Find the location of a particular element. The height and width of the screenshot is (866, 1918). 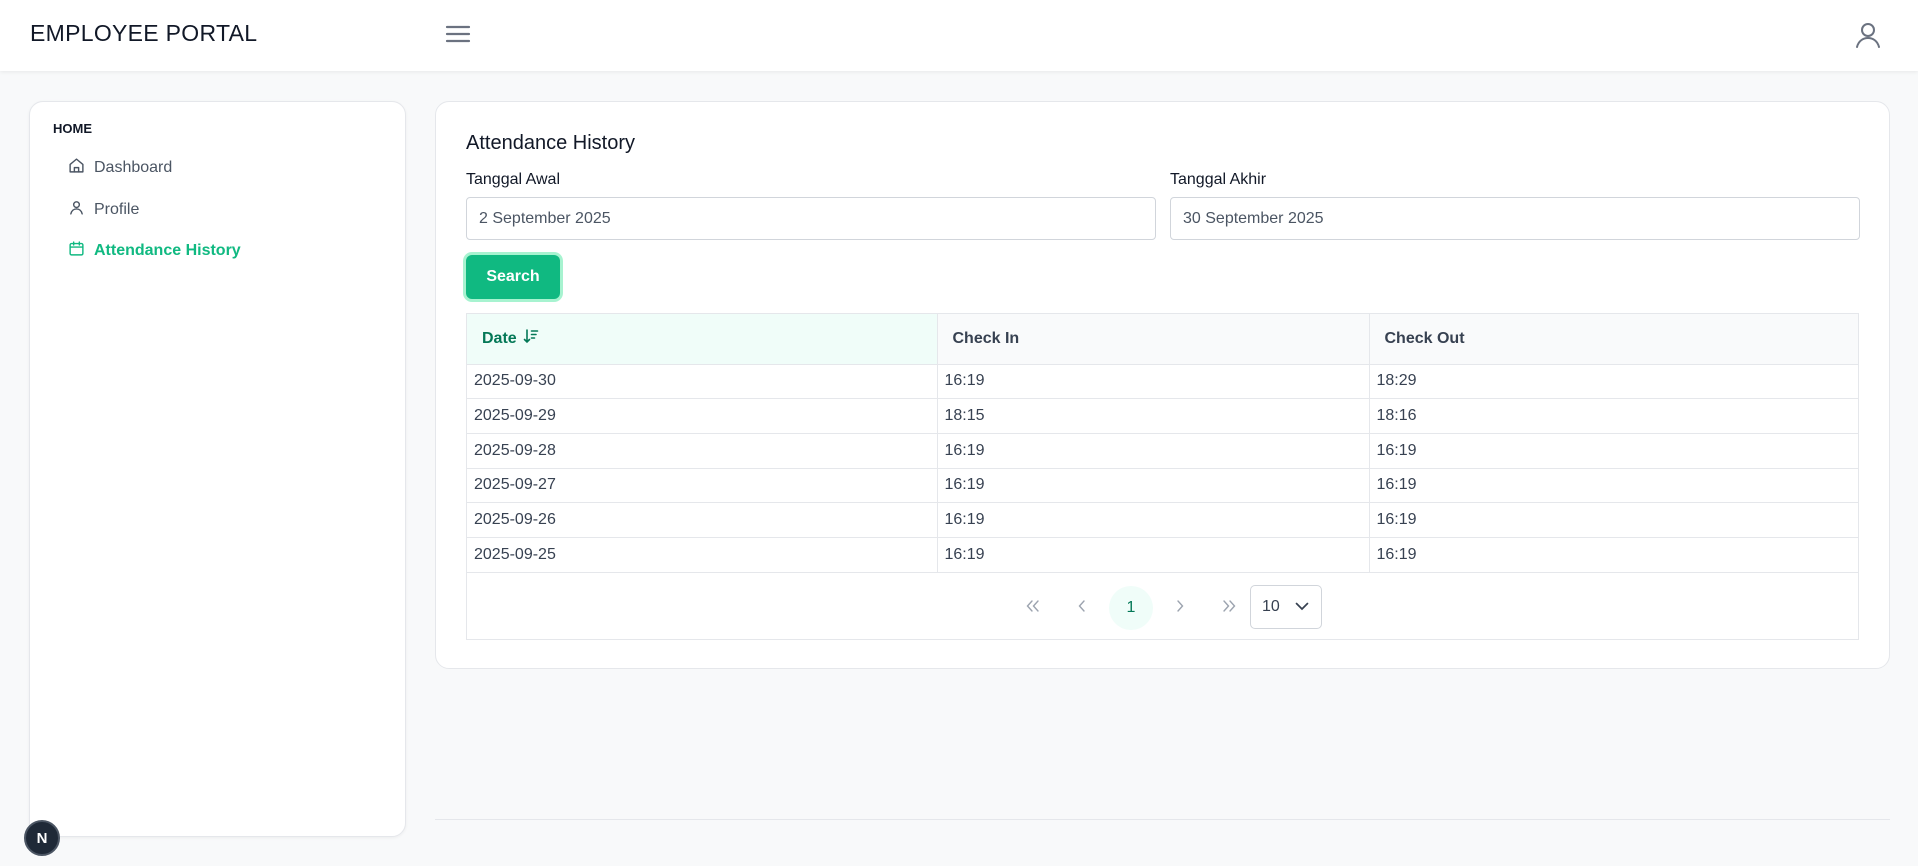

table-row: 2025-09-28 16:19 16:19 is located at coordinates (1162, 451).